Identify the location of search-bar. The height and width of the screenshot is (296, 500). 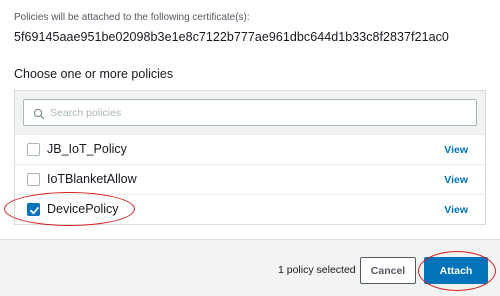
(250, 113).